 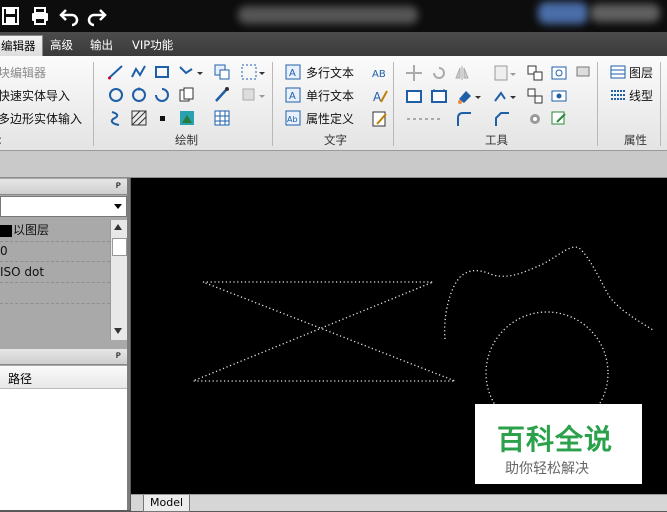 I want to click on files-list: 路径, so click(x=63, y=438).